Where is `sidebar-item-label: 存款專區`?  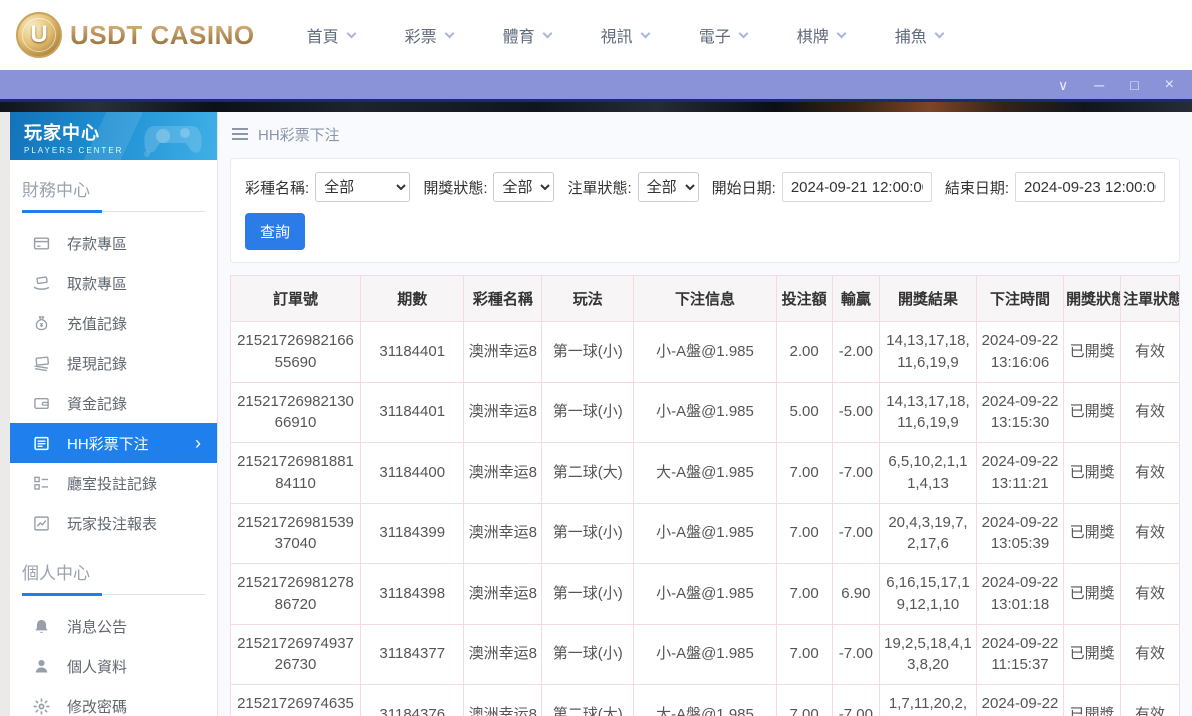 sidebar-item-label: 存款專區 is located at coordinates (97, 244).